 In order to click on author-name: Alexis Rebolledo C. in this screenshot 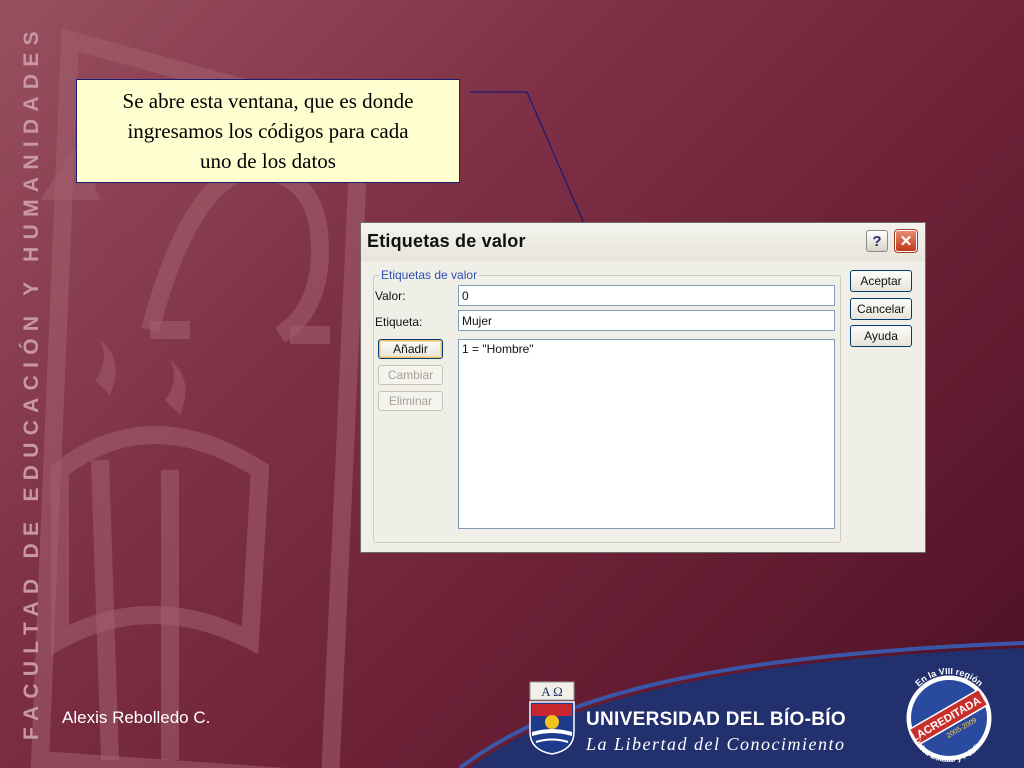, I will do `click(136, 717)`.